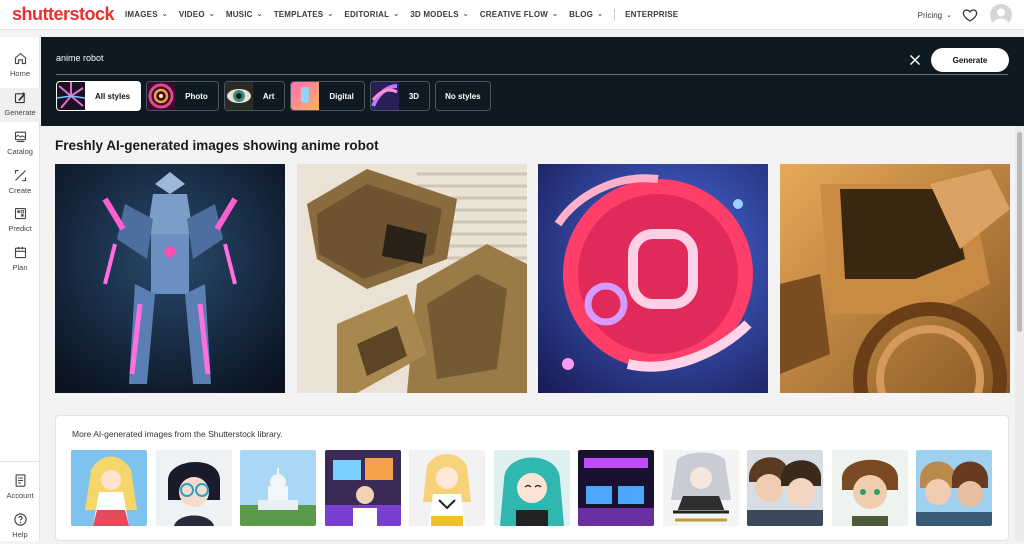 This screenshot has width=1024, height=544. What do you see at coordinates (80, 58) in the screenshot?
I see `prompt-input: anime robot` at bounding box center [80, 58].